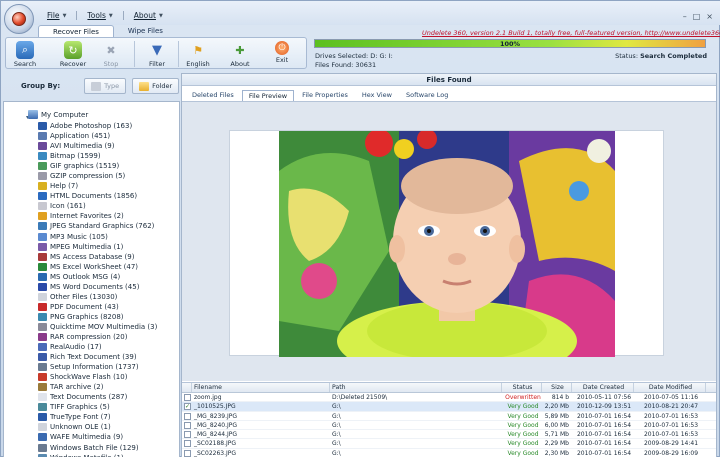  What do you see at coordinates (102, 226) in the screenshot?
I see `tree-item-label: JPEG Standard Graphics (762)` at bounding box center [102, 226].